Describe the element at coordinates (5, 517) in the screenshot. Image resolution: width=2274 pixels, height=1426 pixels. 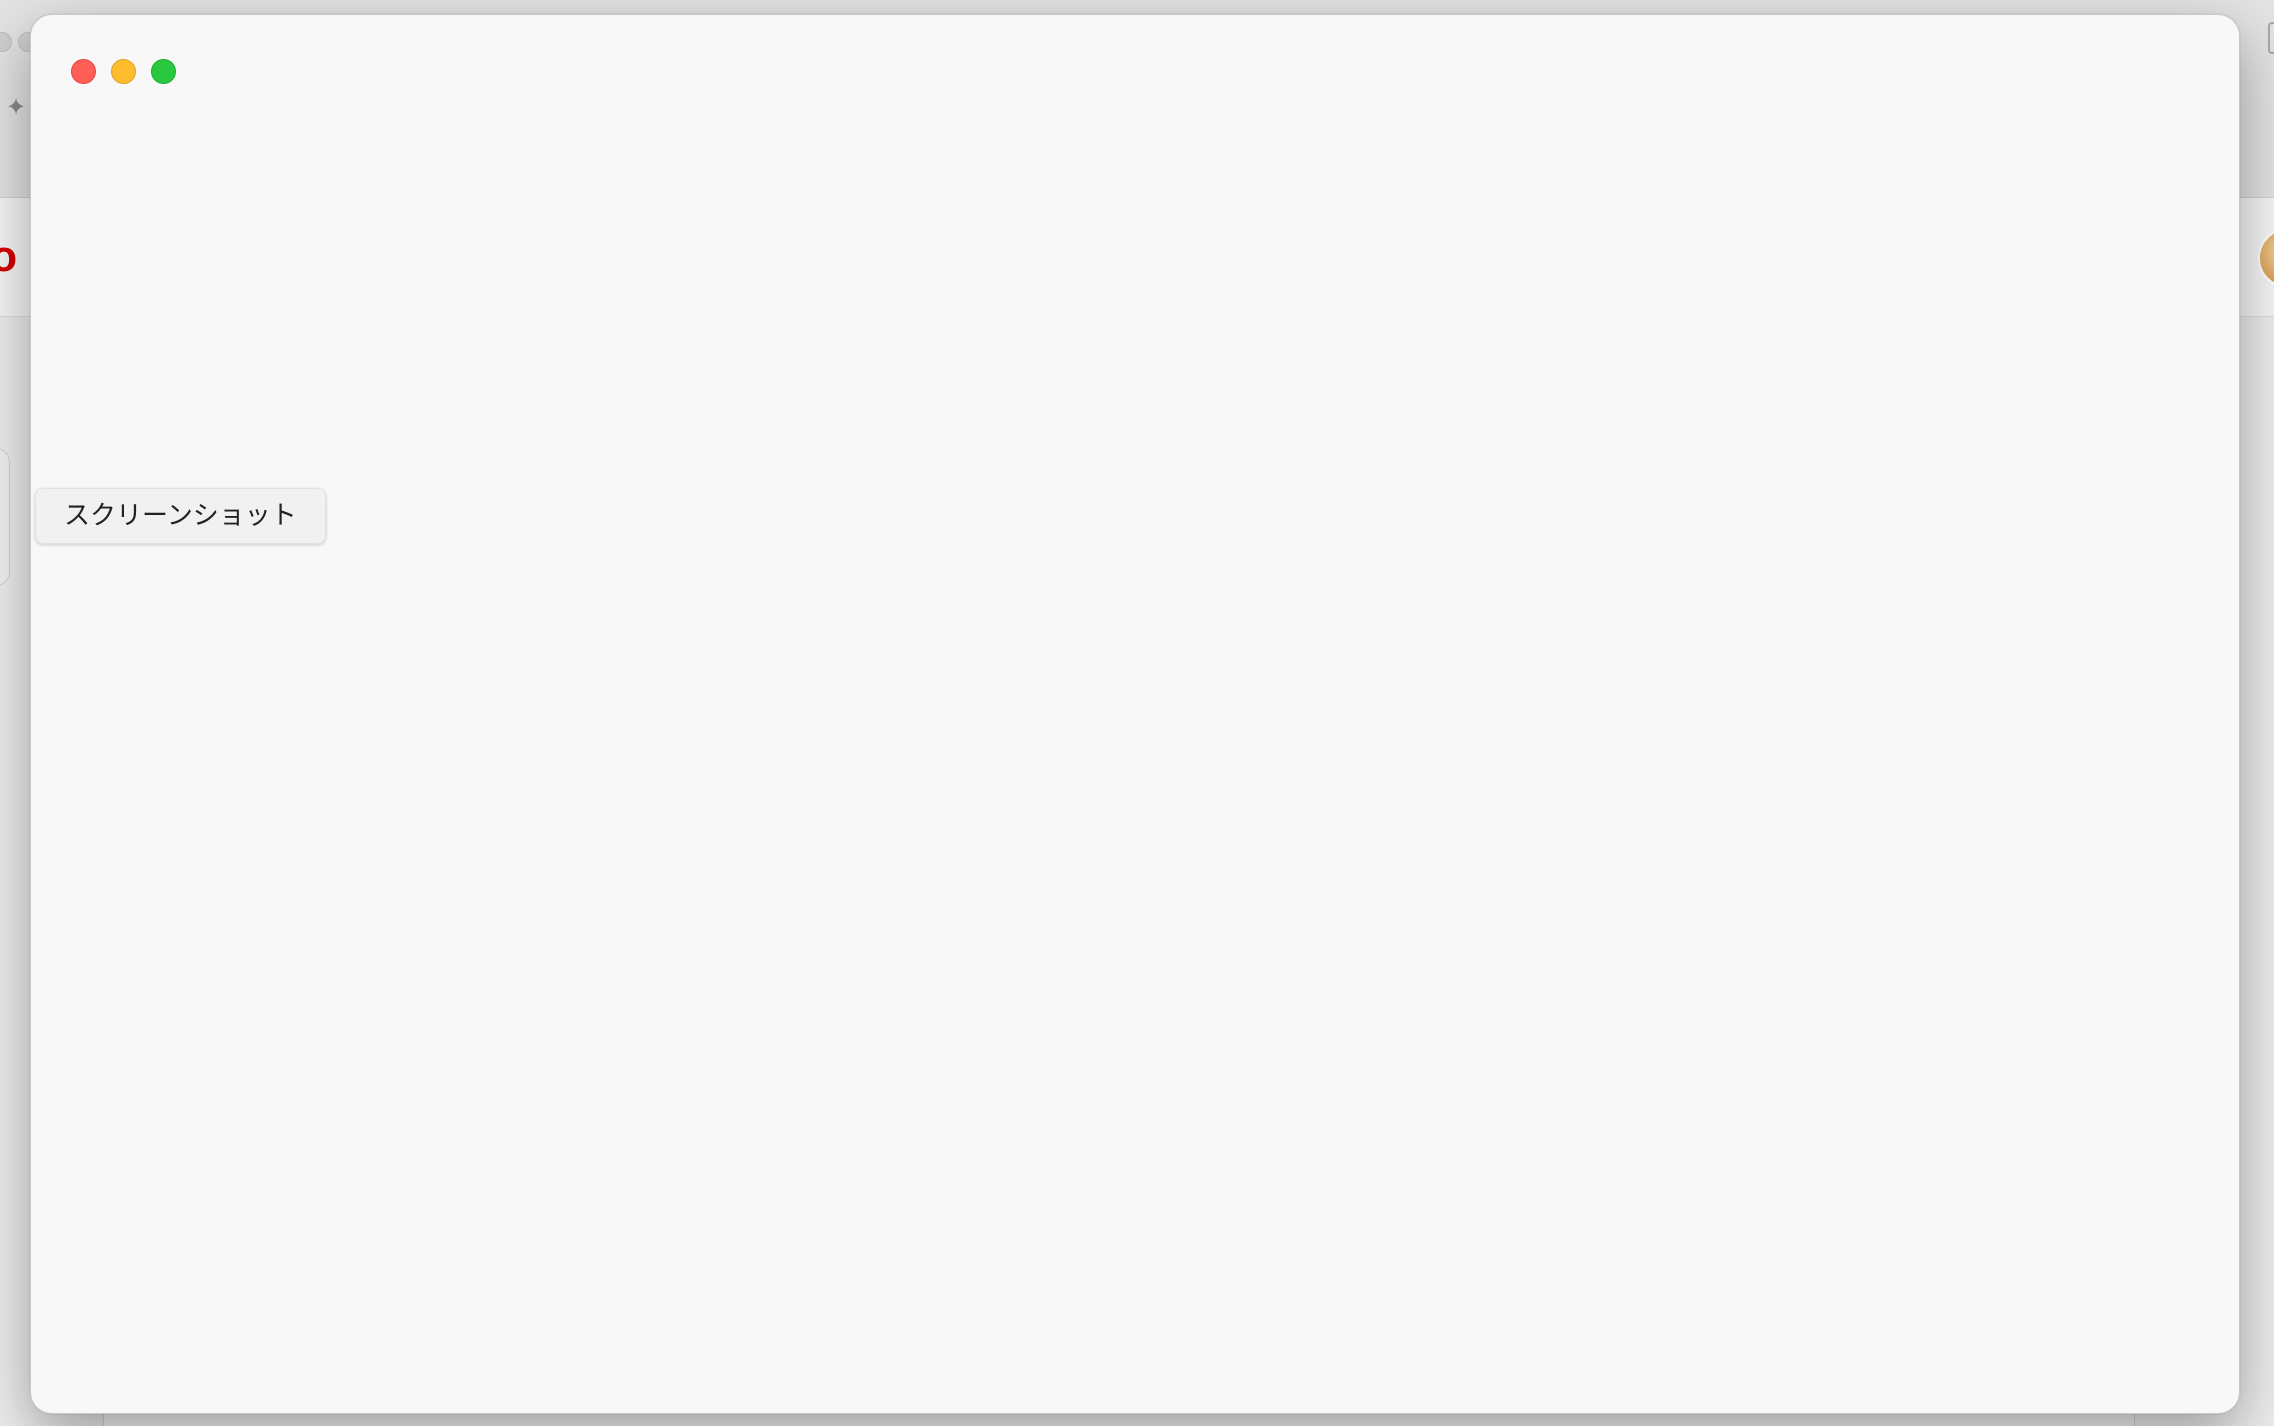
I see `background-side-card` at that location.